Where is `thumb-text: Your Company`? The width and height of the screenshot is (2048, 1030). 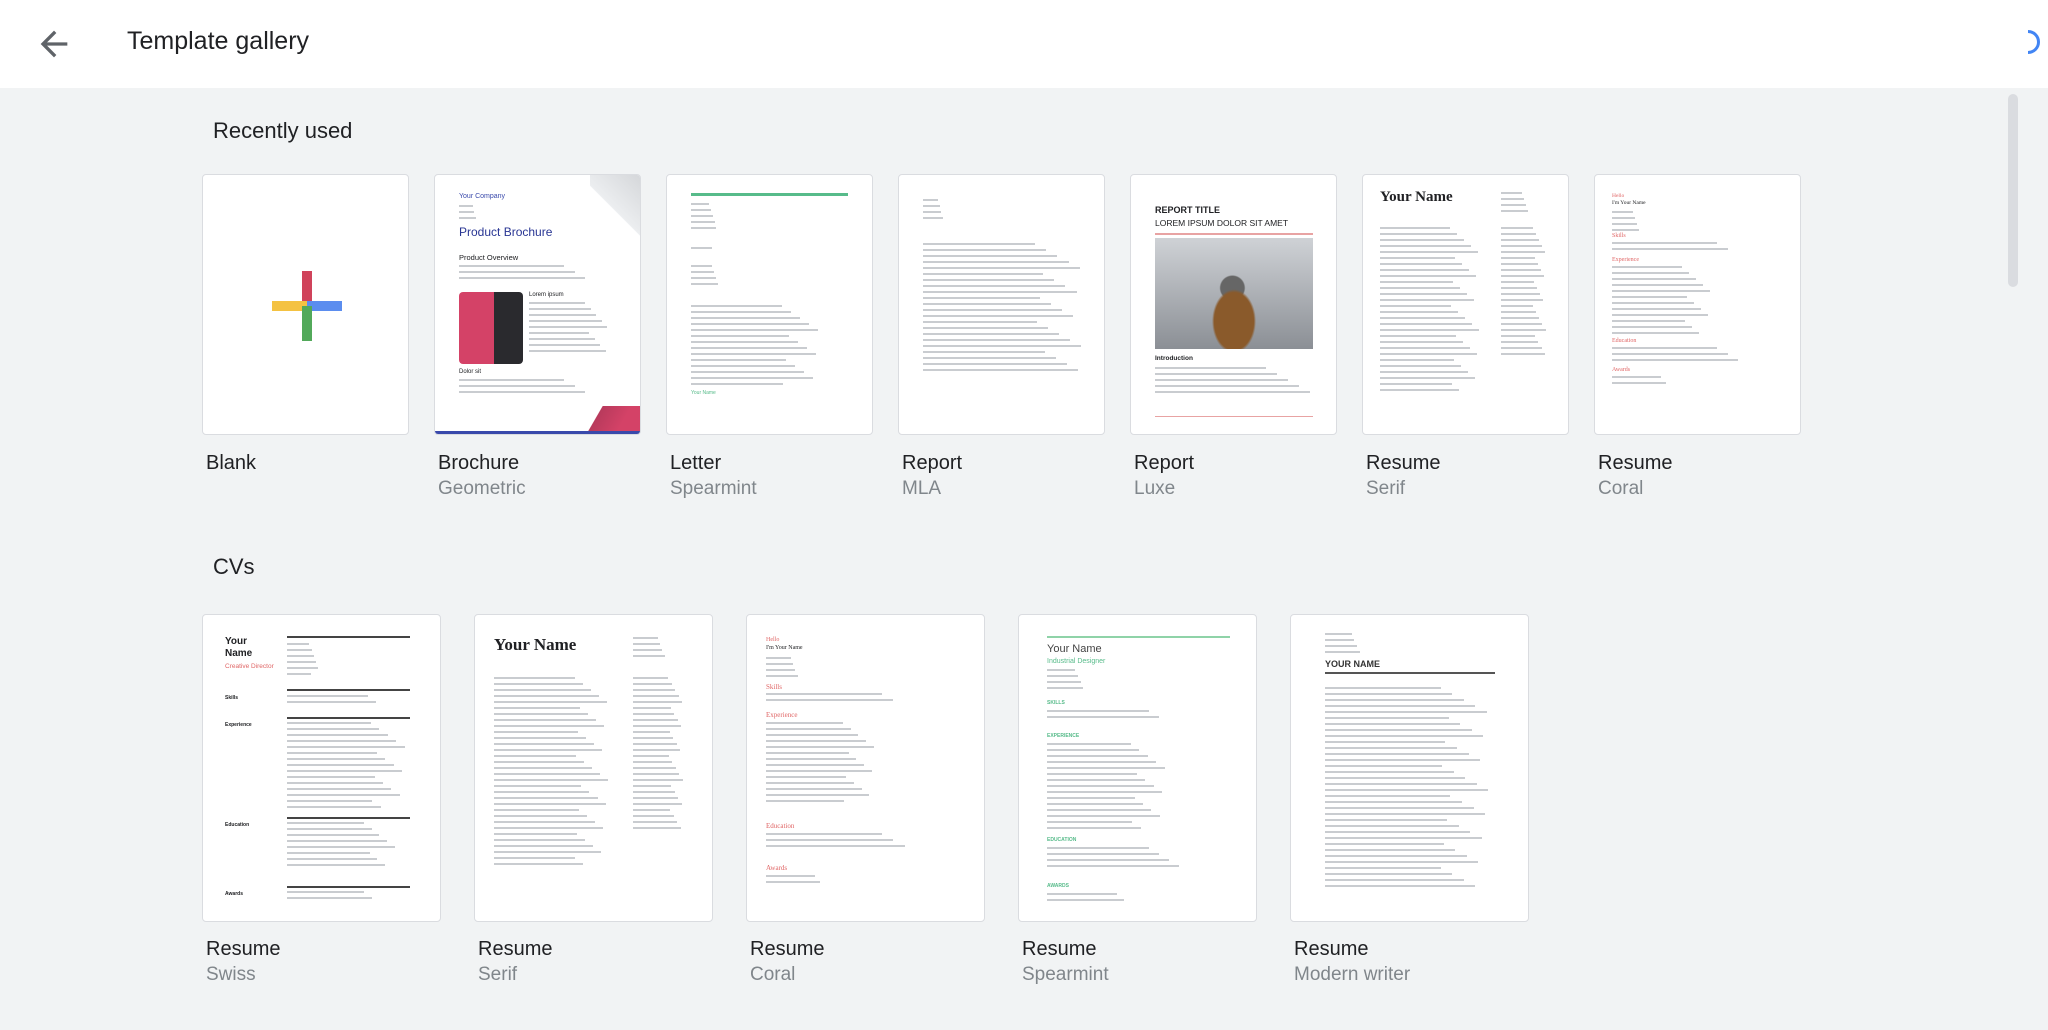
thumb-text: Your Company is located at coordinates (482, 196).